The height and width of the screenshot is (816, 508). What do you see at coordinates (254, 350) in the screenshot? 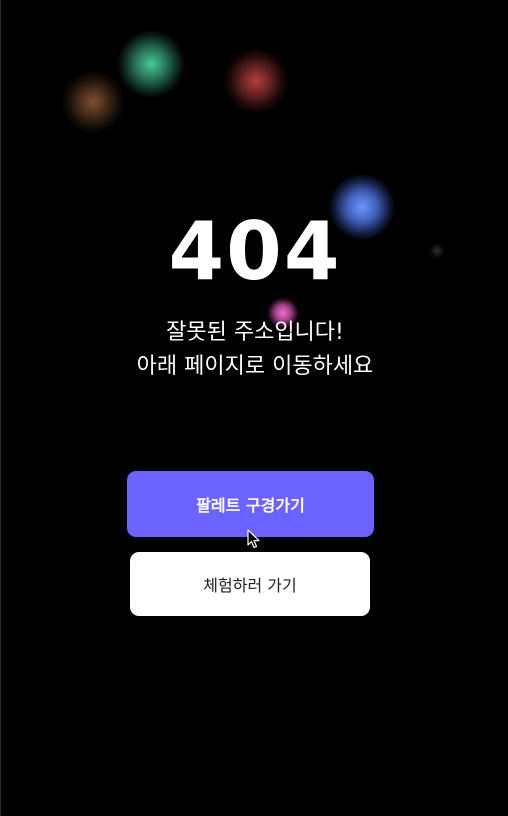
I see `error-message: 잘못된 주소입니다! 아래 페이지로 이동하세요` at bounding box center [254, 350].